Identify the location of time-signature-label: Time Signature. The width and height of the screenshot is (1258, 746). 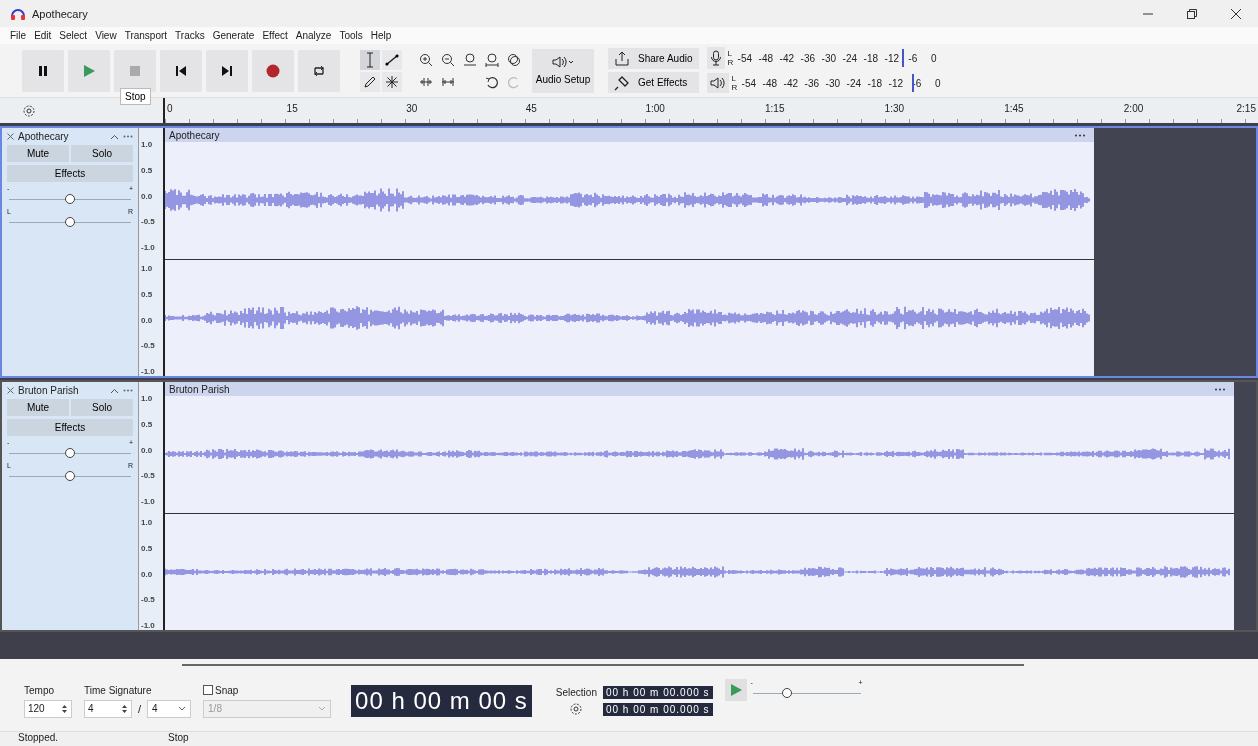
(118, 690).